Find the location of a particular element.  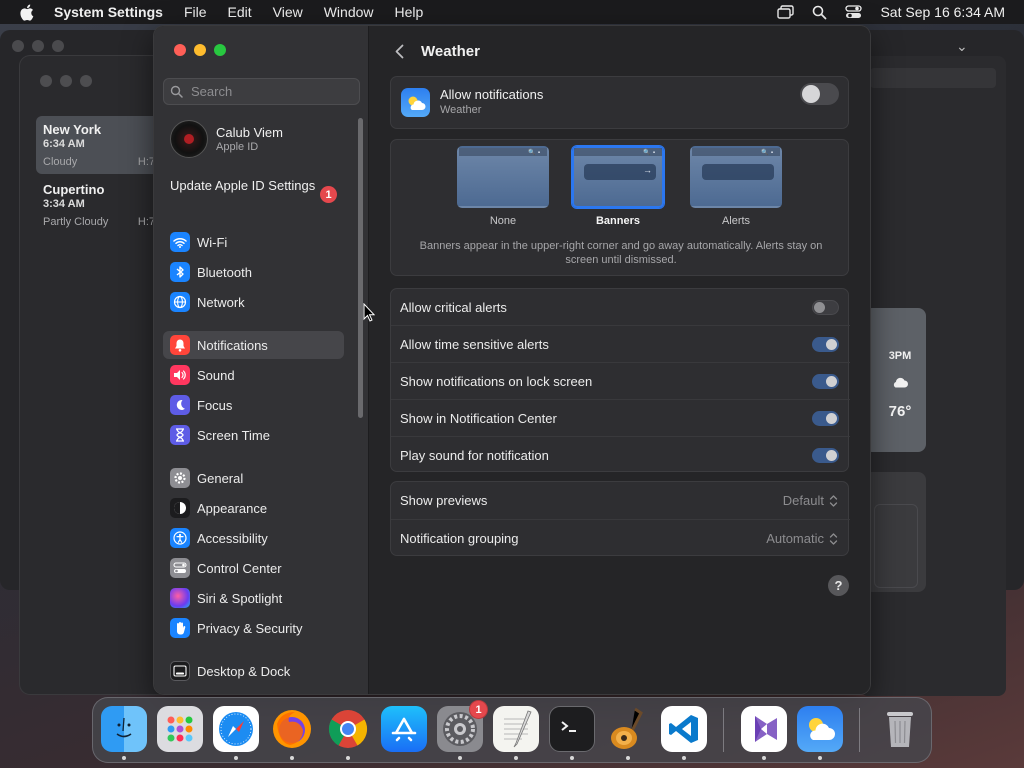

sidebar-item-bluetooth: Bluetooth is located at coordinates (253, 272).